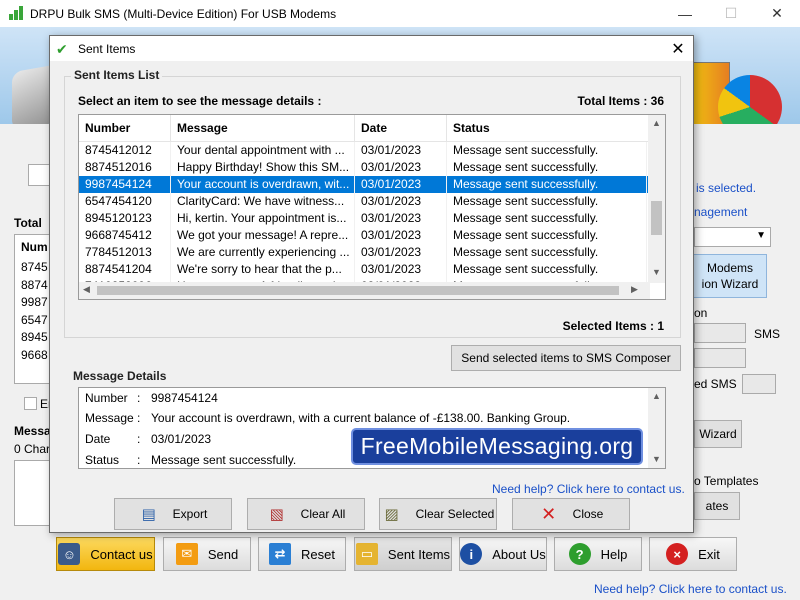 The width and height of the screenshot is (800, 600). I want to click on modems-wizard-button: Modems ion Wizard, so click(730, 276).